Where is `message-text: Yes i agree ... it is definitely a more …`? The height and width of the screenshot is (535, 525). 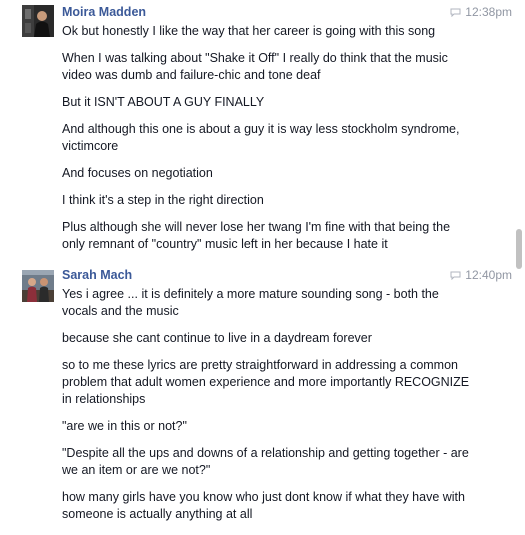
message-text: Yes i agree ... it is definitely a more … is located at coordinates (250, 302).